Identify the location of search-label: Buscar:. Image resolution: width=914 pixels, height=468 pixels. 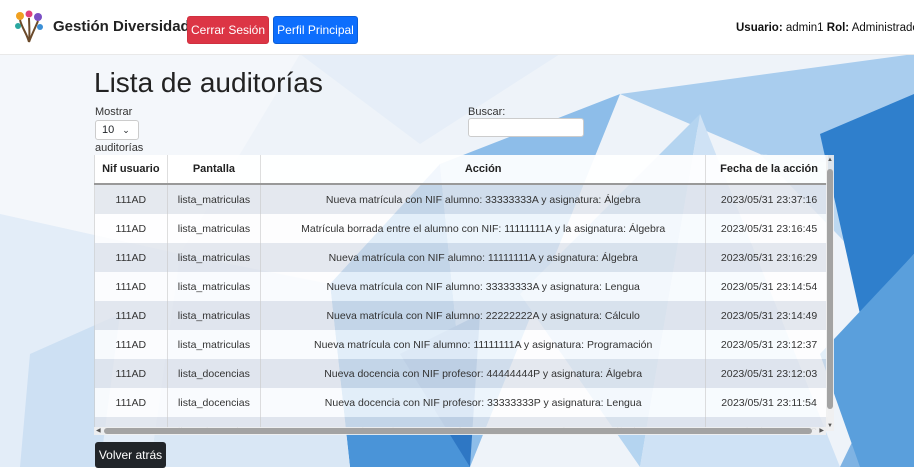
(487, 112).